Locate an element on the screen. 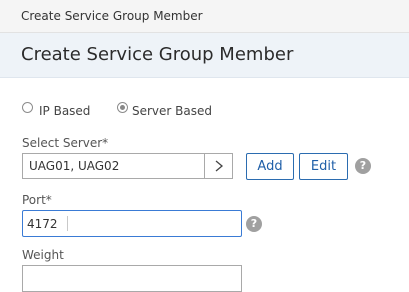 The height and width of the screenshot is (292, 409). port-label: Port* is located at coordinates (37, 200).